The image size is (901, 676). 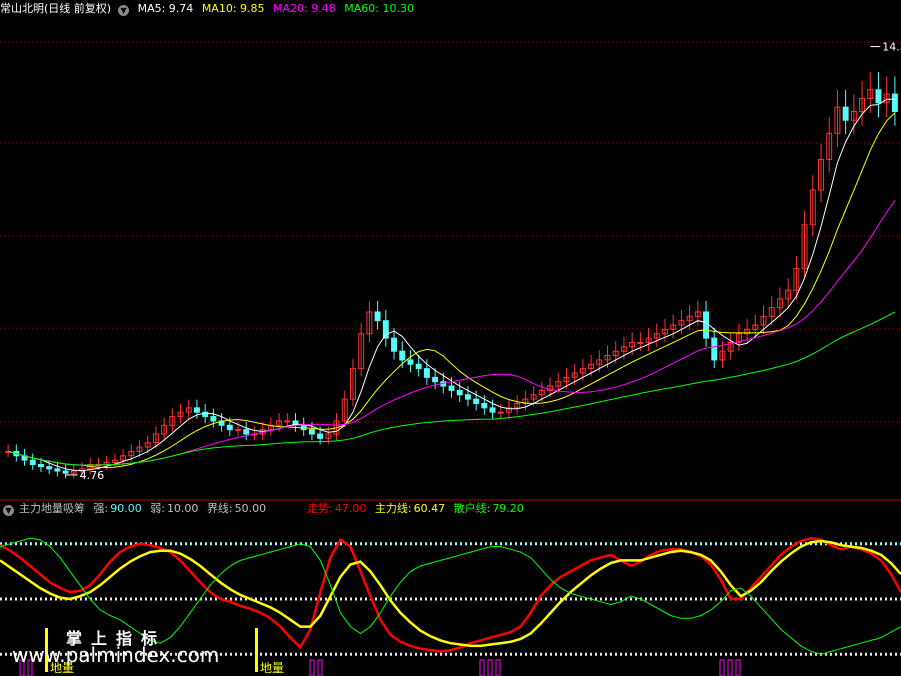 What do you see at coordinates (165, 8) in the screenshot?
I see `ma5-label: MA5: 9.74` at bounding box center [165, 8].